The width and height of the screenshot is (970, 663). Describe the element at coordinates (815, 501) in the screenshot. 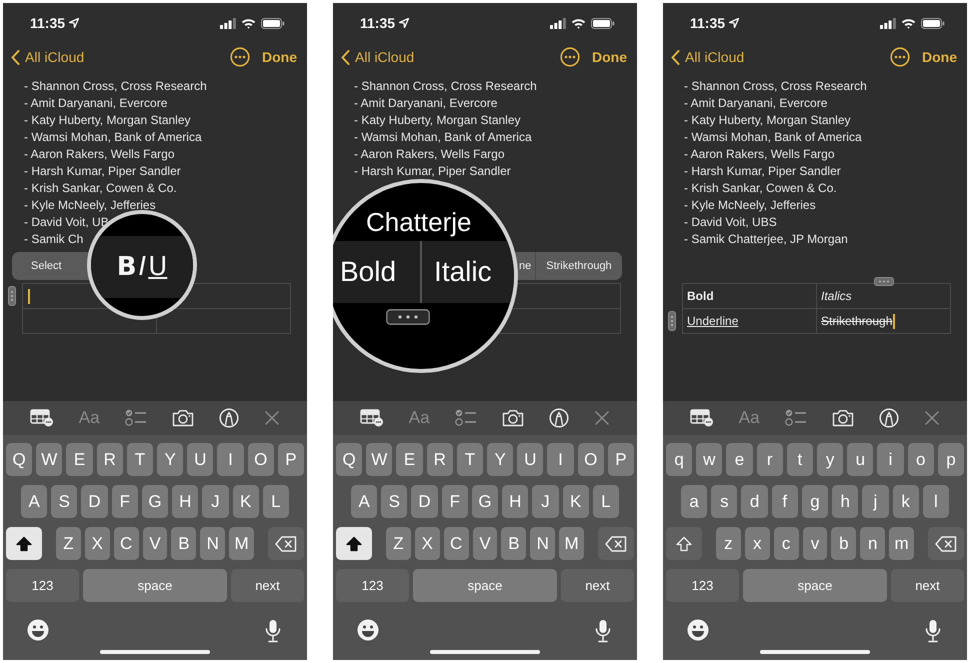

I see `letter-key: g` at that location.